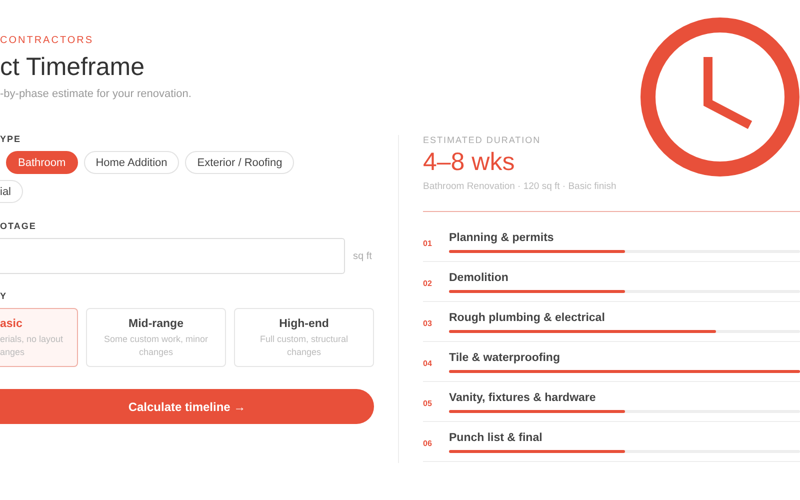 This screenshot has width=800, height=500. Describe the element at coordinates (13, 352) in the screenshot. I see `option-description: anges` at that location.